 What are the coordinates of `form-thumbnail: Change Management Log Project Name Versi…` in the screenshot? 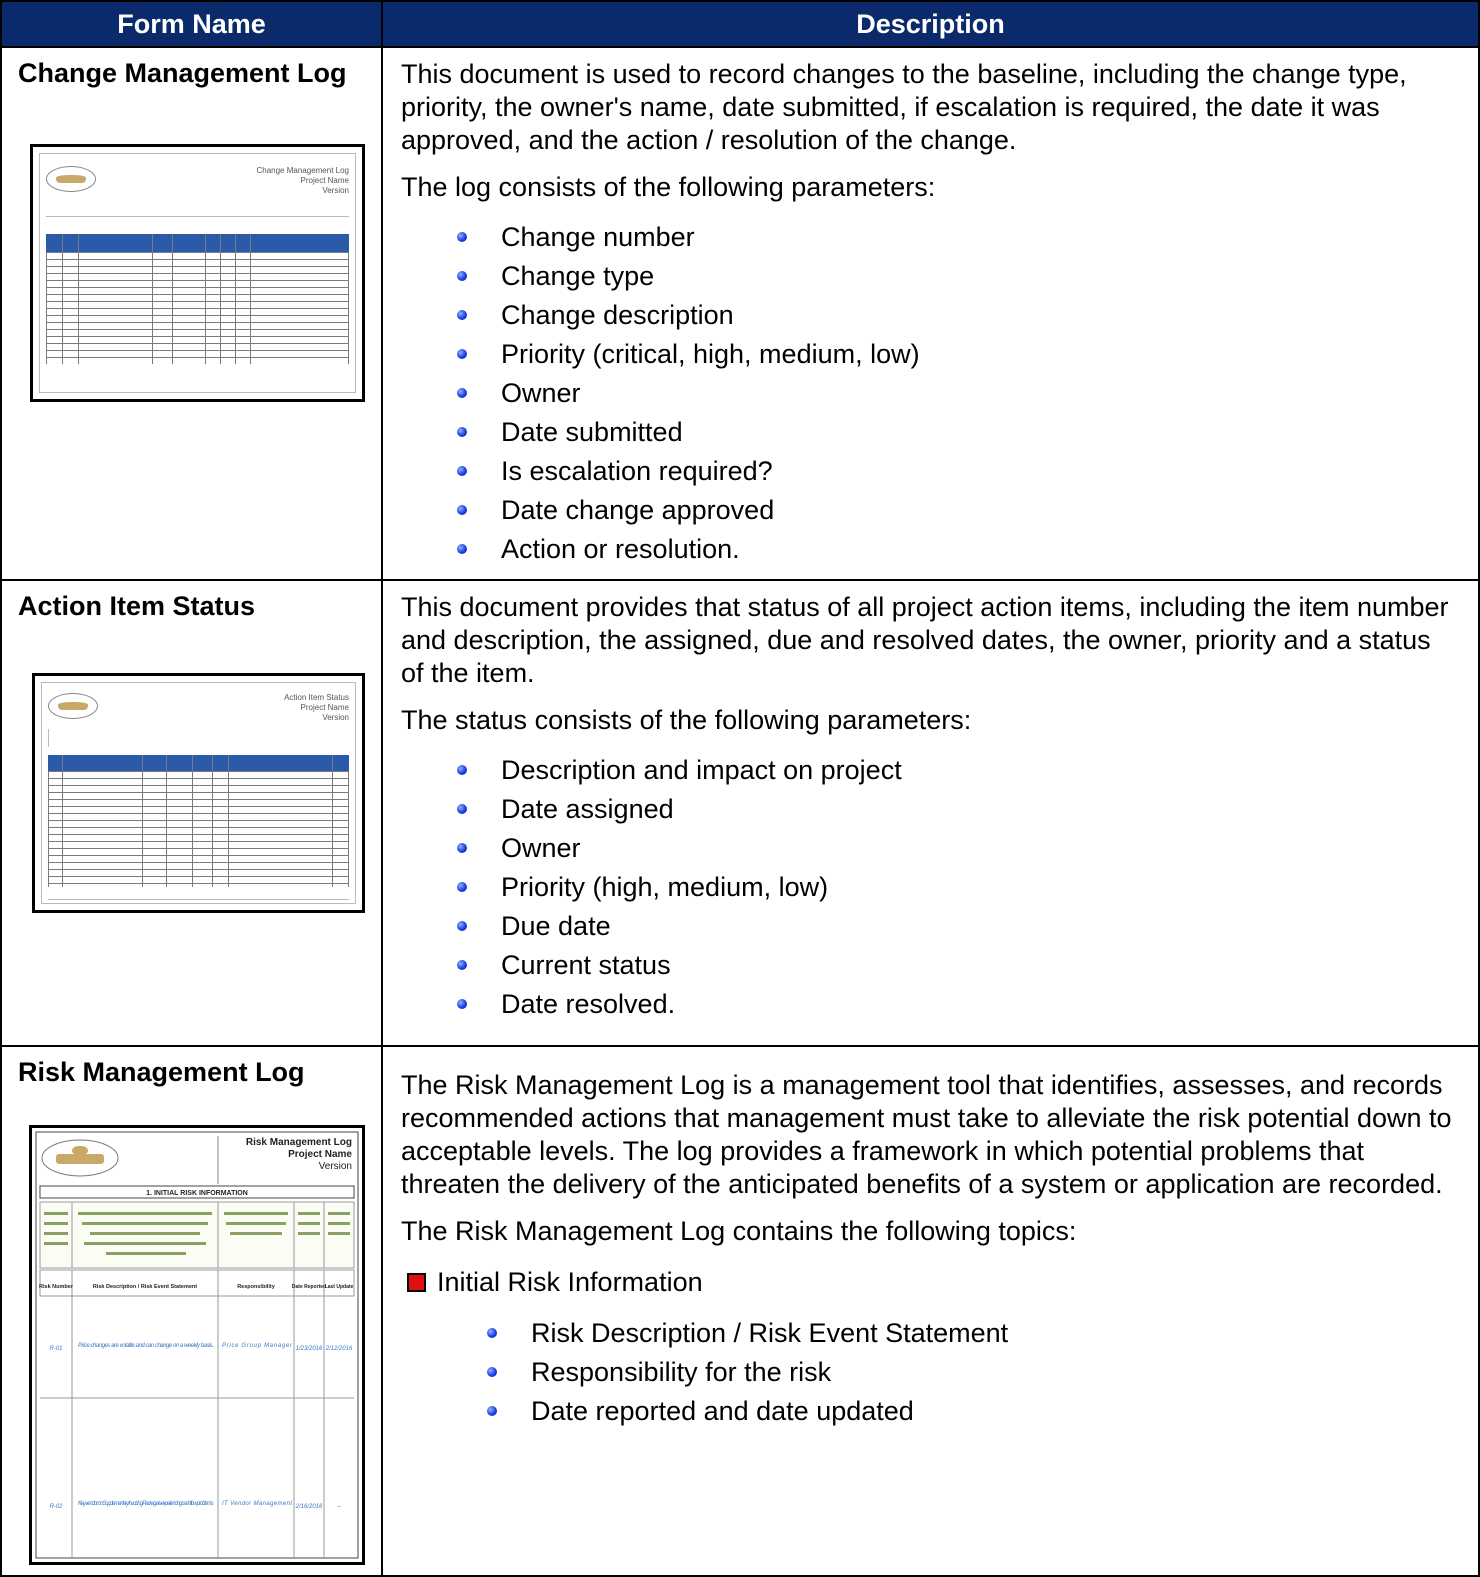 It's located at (197, 273).